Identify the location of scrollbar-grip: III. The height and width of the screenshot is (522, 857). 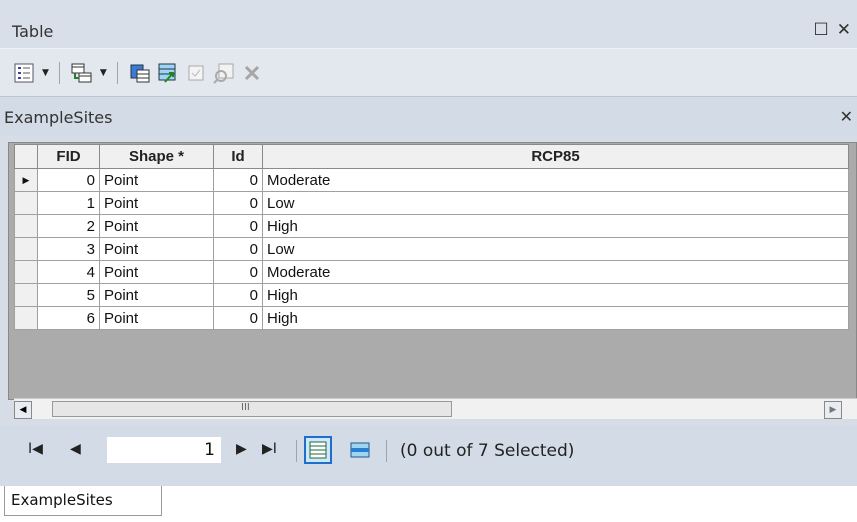
(245, 407).